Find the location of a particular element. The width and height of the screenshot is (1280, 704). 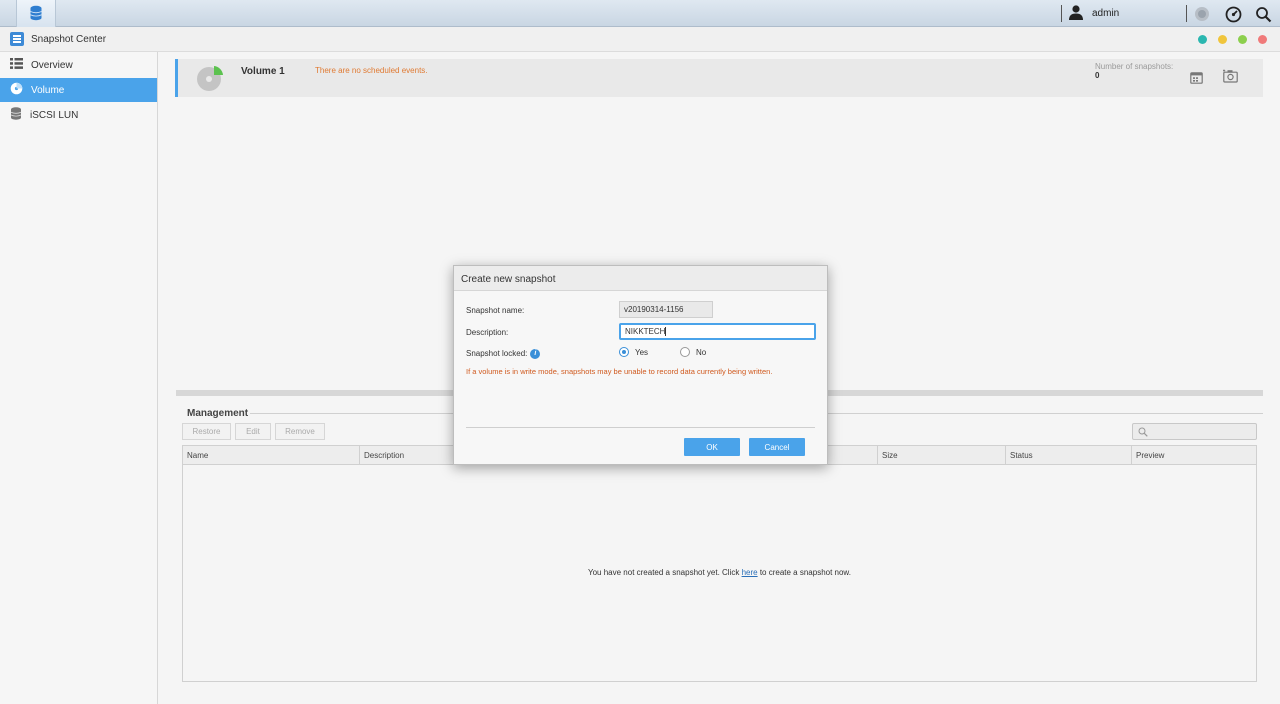

column-preview: Preview is located at coordinates (1193, 455).